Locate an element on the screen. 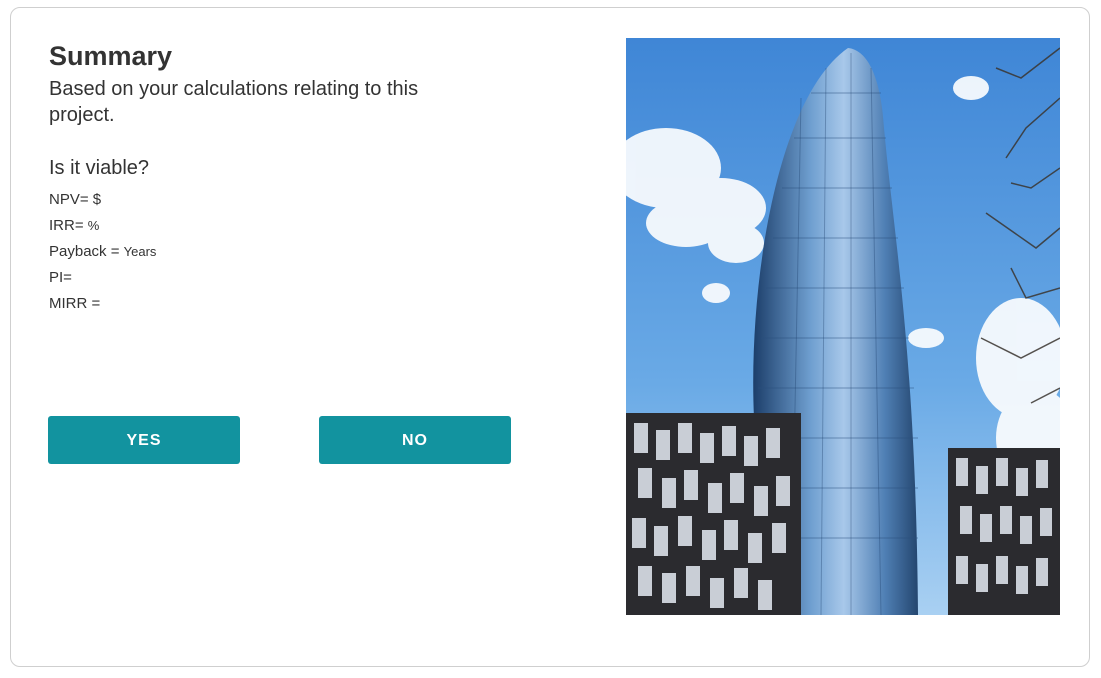  payback-metric: Payback = Years is located at coordinates (289, 252).